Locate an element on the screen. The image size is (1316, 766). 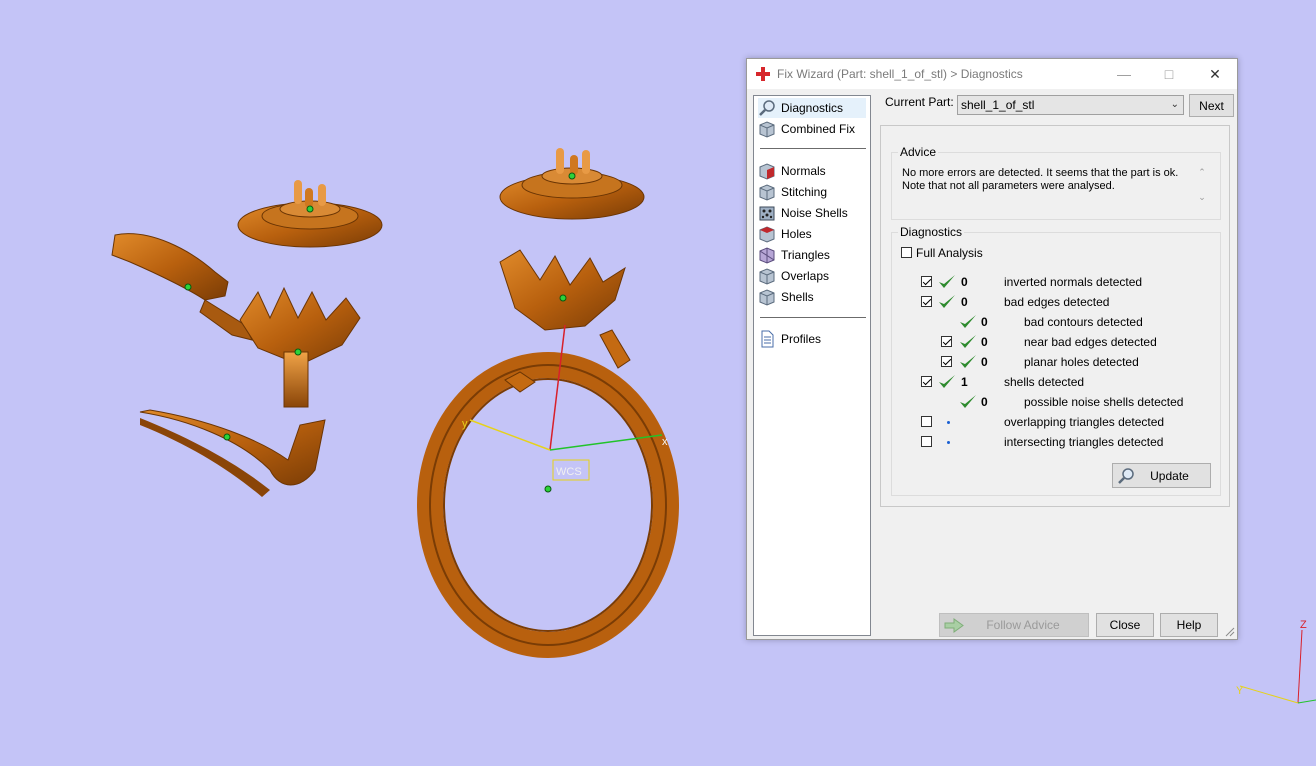
pending-dot-icon is located at coordinates (948, 422).